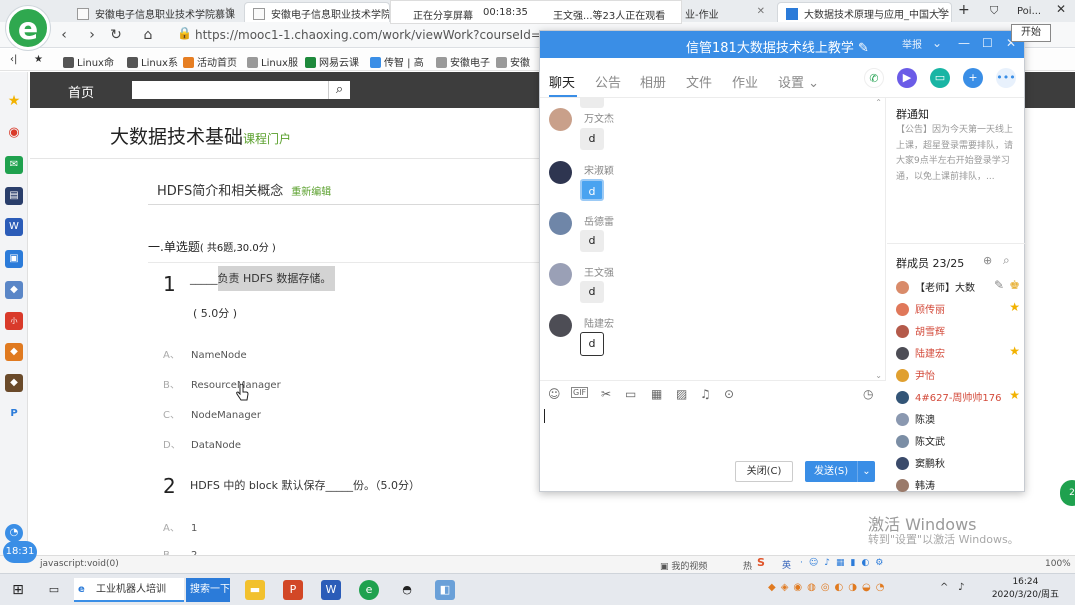 Image resolution: width=1075 pixels, height=605 pixels. I want to click on mini-game-icon: 小, so click(14, 321).